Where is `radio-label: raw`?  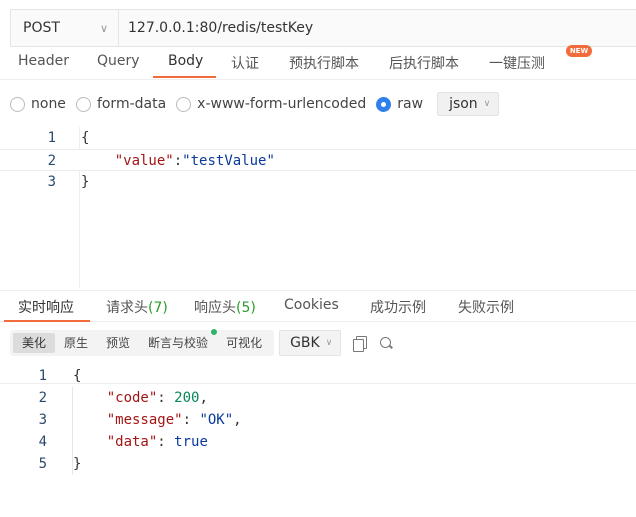
radio-label: raw is located at coordinates (410, 104).